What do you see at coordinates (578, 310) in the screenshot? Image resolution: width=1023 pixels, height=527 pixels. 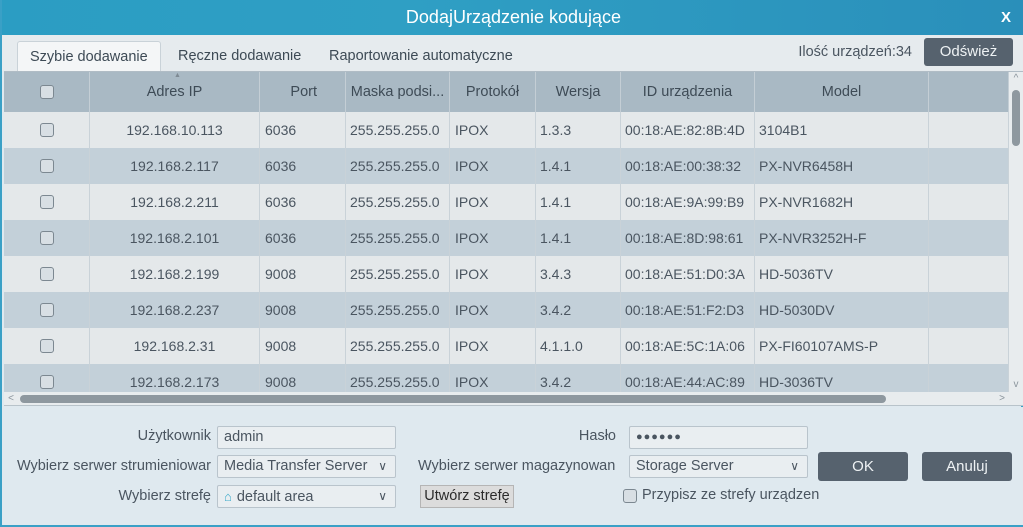 I see `version-cell: 3.4.2` at bounding box center [578, 310].